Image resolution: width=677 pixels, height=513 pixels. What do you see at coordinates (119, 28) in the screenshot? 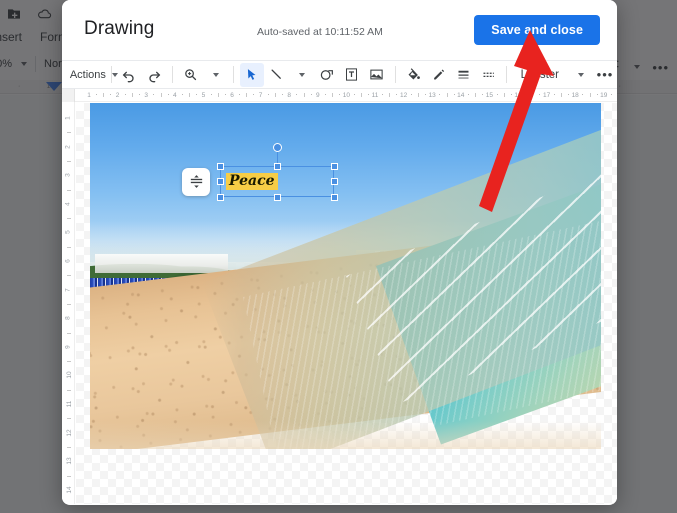
I see `page-title: Drawing` at bounding box center [119, 28].